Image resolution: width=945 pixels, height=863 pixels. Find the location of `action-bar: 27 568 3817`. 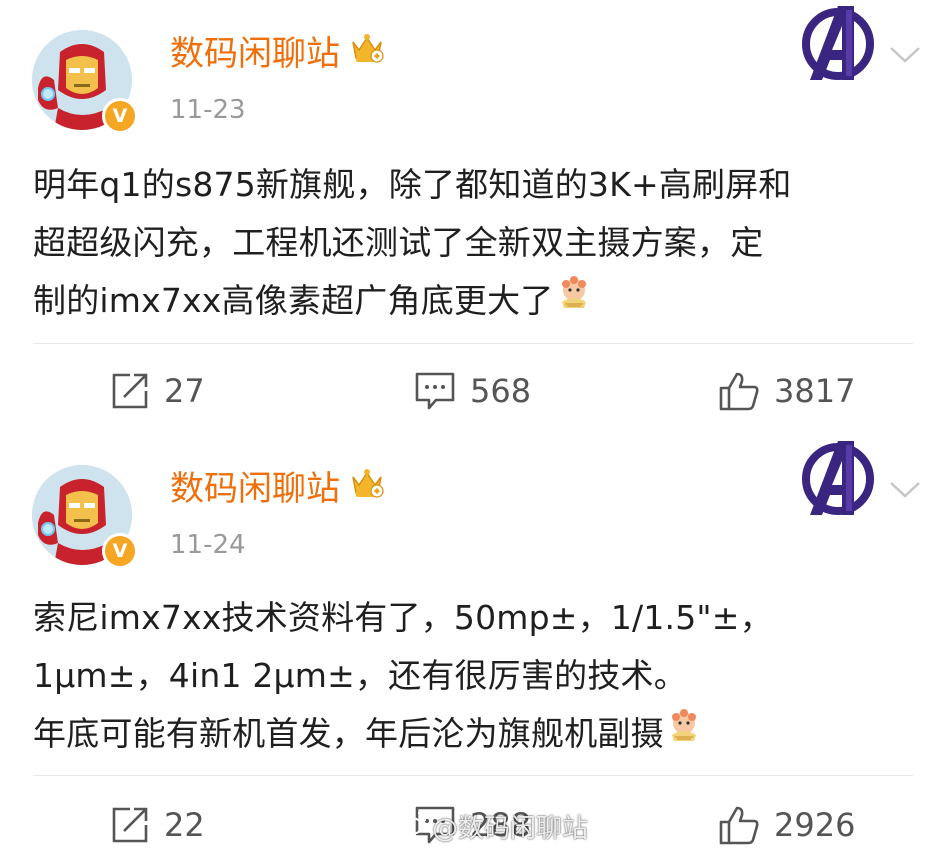

action-bar: 27 568 3817 is located at coordinates (472, 391).